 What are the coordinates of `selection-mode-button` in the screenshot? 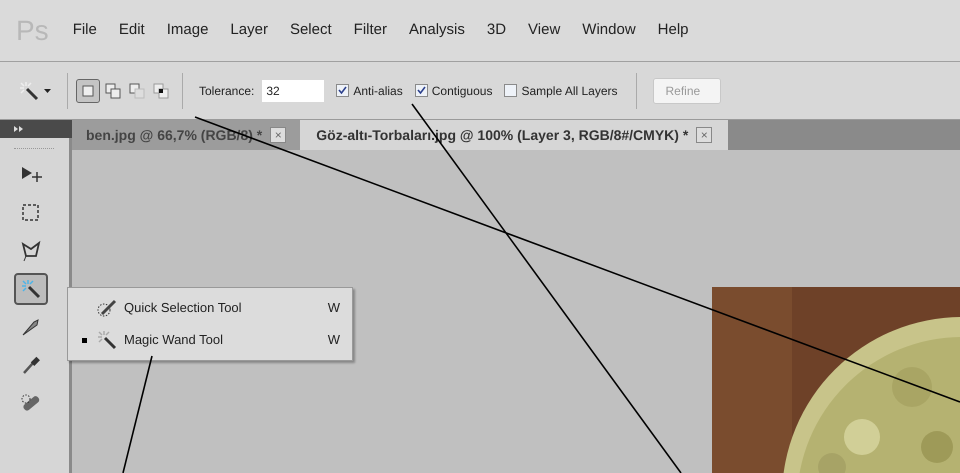 It's located at (88, 90).